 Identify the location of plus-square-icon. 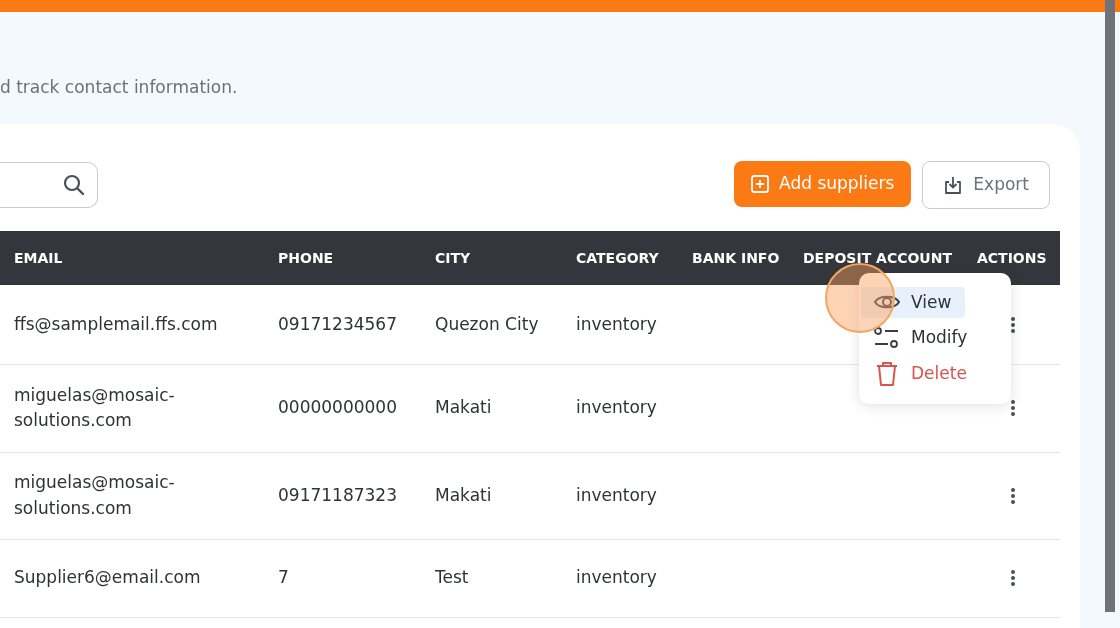
(760, 184).